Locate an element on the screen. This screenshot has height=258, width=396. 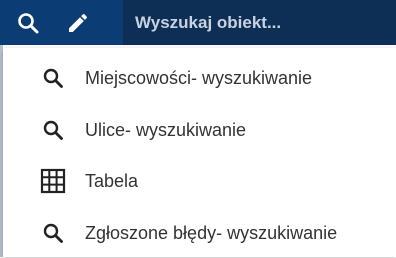
menu-item-label: Zgłoszone błędy- wyszukiwanie is located at coordinates (211, 232).